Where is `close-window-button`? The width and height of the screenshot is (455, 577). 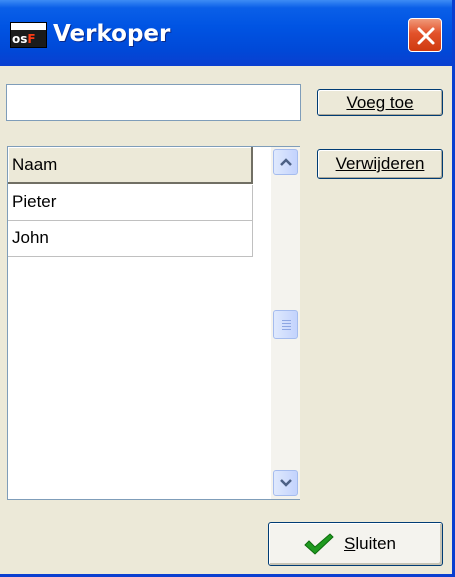
close-window-button is located at coordinates (425, 35).